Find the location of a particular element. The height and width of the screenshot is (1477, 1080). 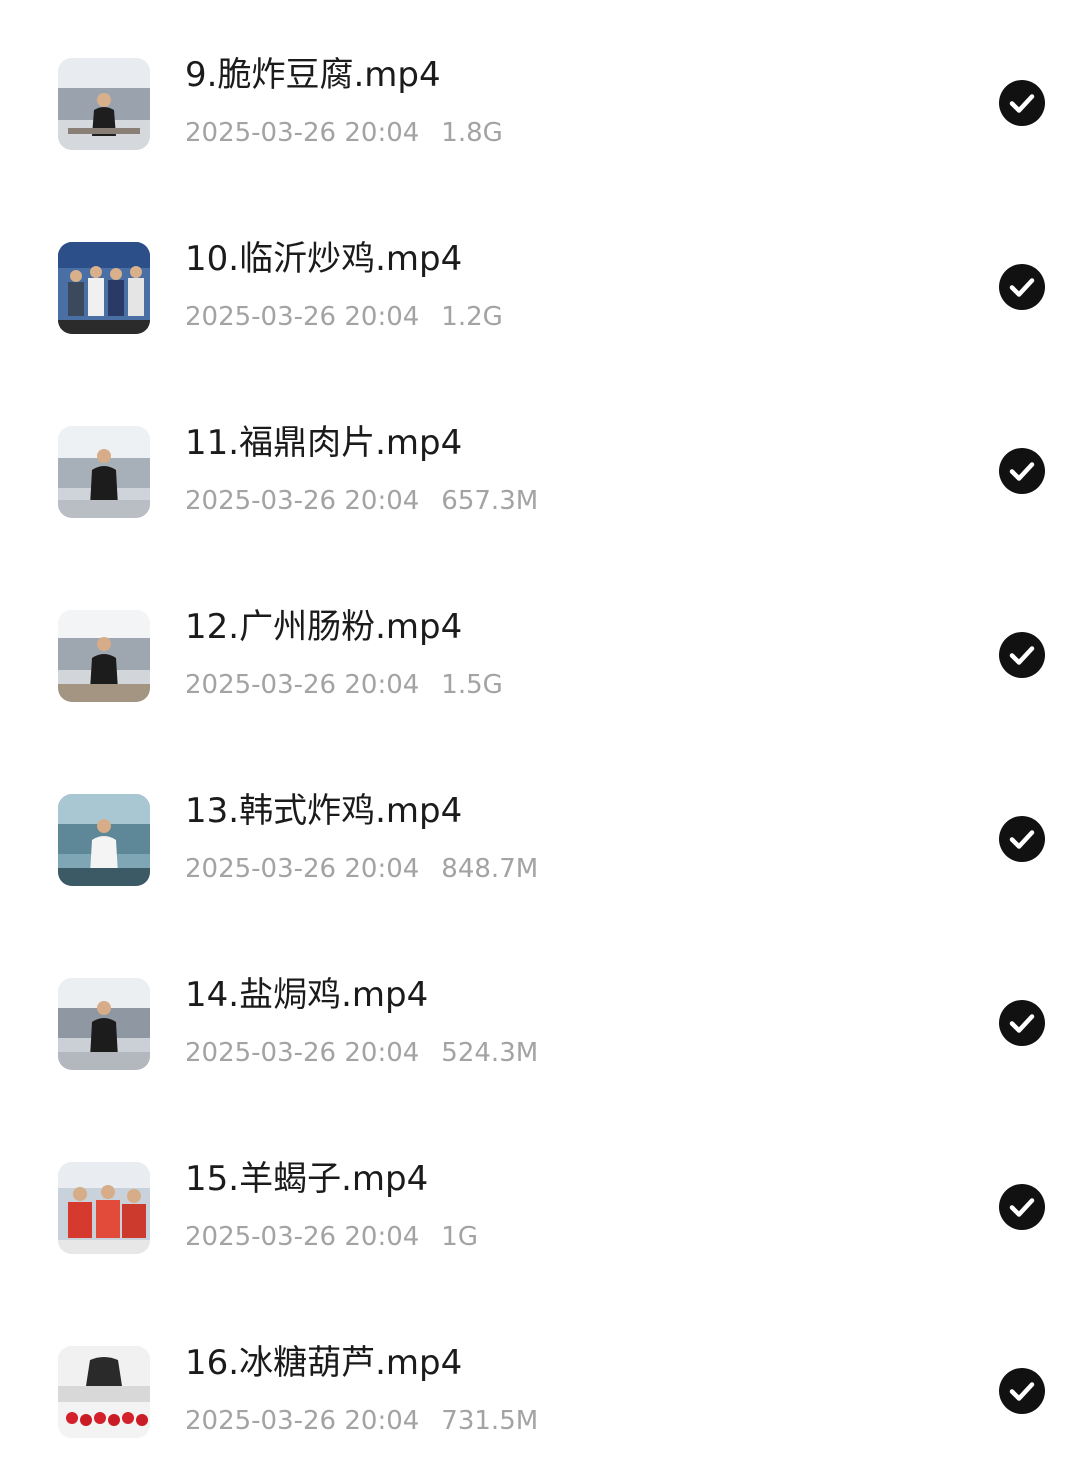

file-row: 11.福鼎肉片.mp4 2025-03-26 20:04 657.3M is located at coordinates (540, 460).